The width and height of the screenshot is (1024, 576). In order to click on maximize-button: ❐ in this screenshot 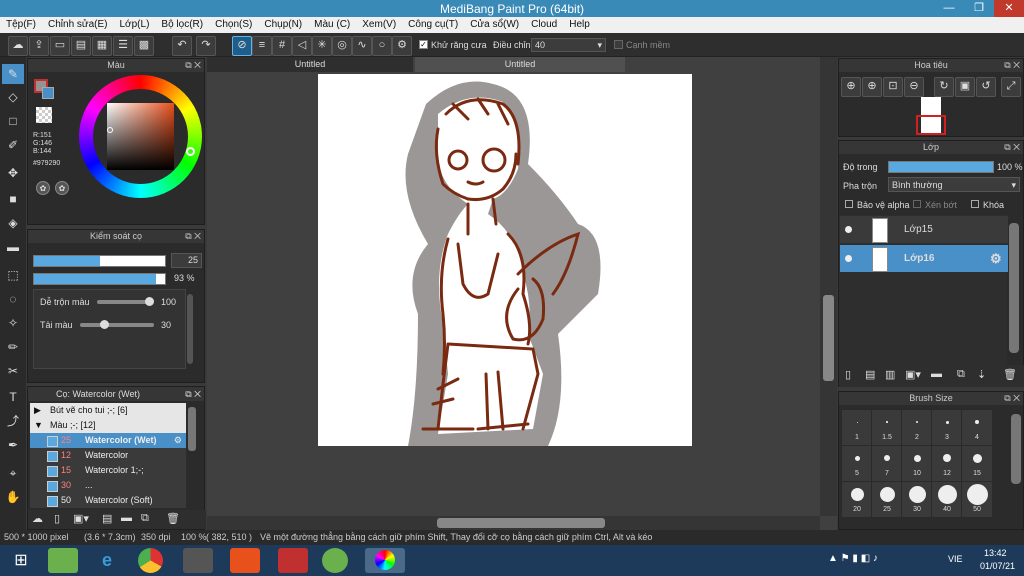, I will do `click(979, 8)`.